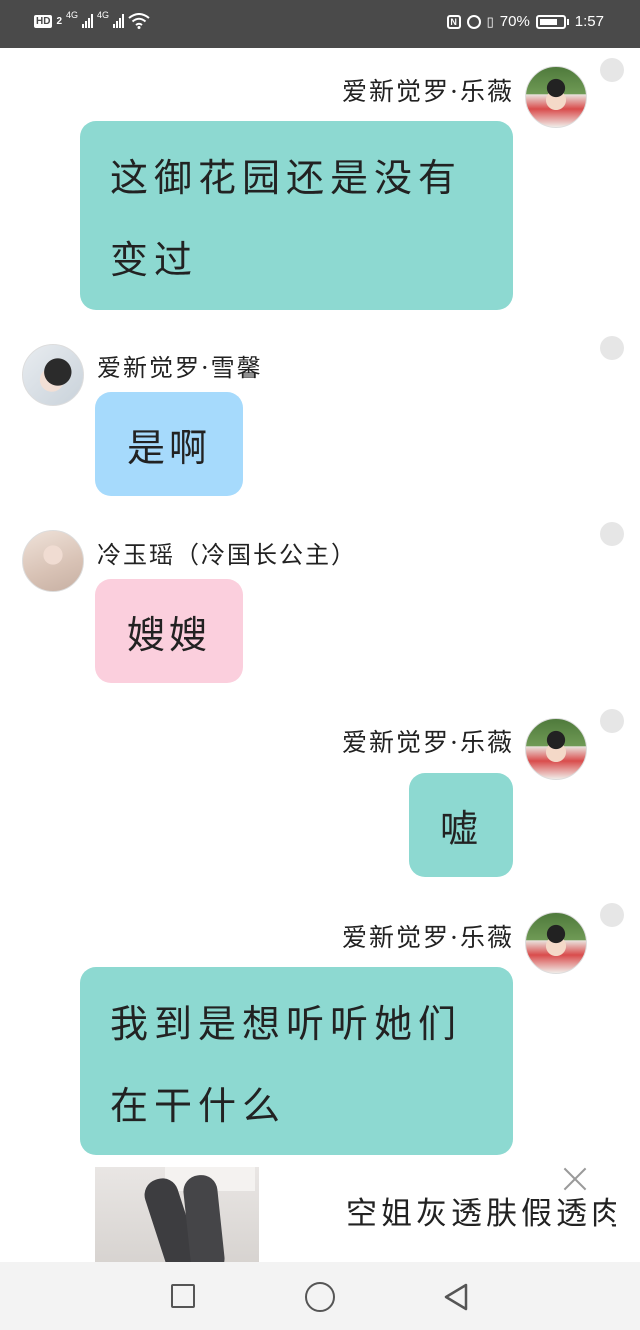 The image size is (640, 1330). What do you see at coordinates (103, 15) in the screenshot?
I see `network-type-2: 4G` at bounding box center [103, 15].